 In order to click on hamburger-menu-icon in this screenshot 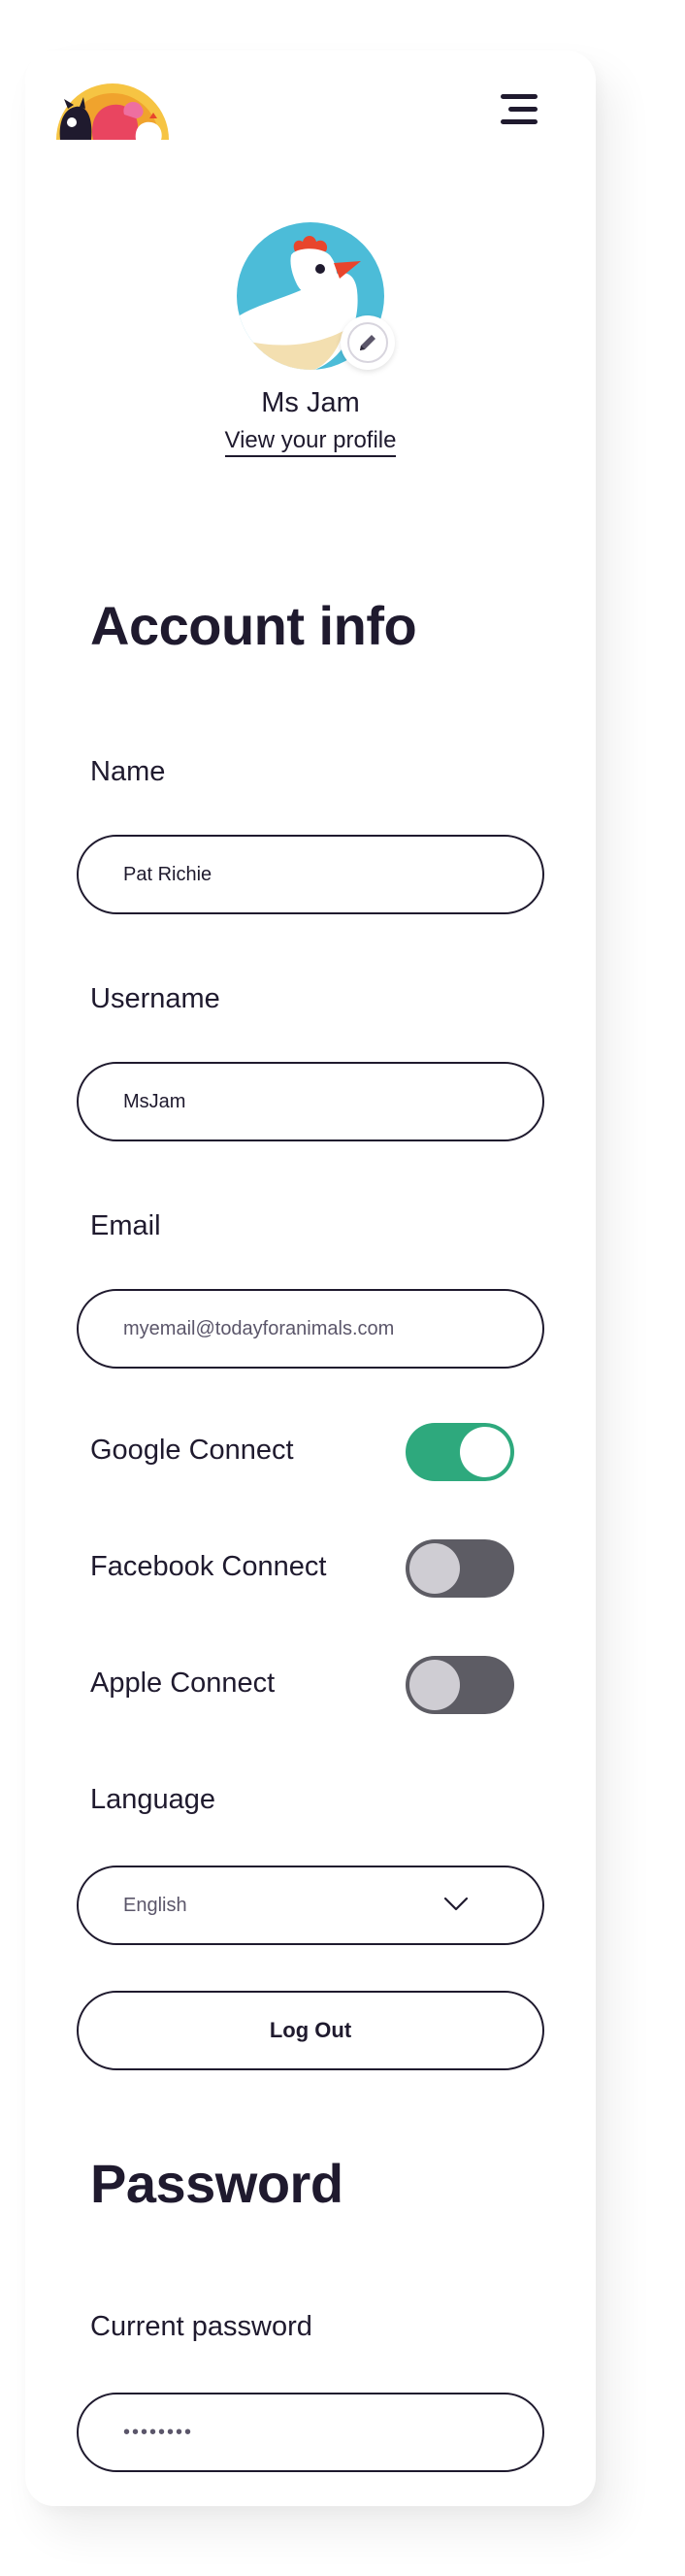, I will do `click(520, 109)`.